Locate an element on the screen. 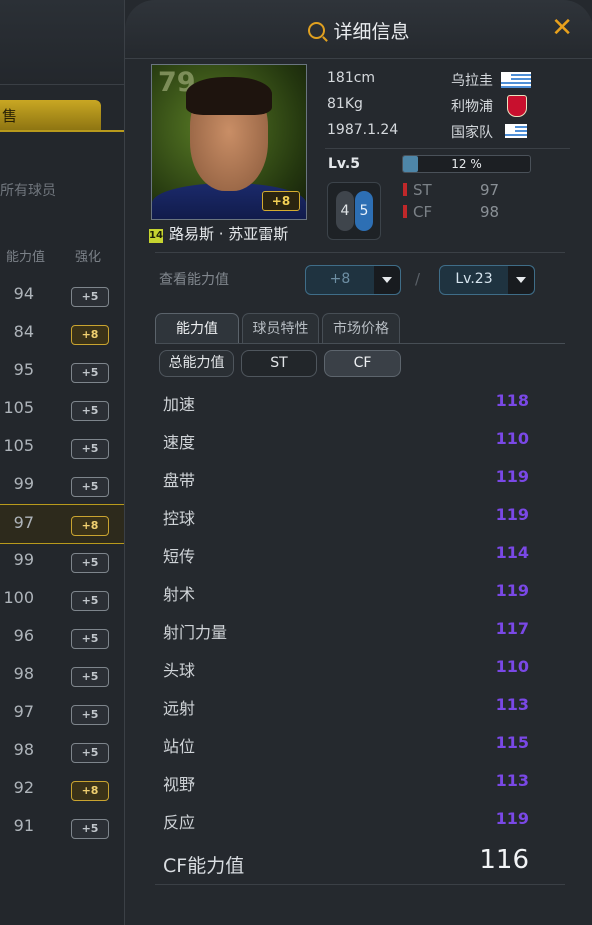 The width and height of the screenshot is (592, 925). stat-value: 119 is located at coordinates (512, 514).